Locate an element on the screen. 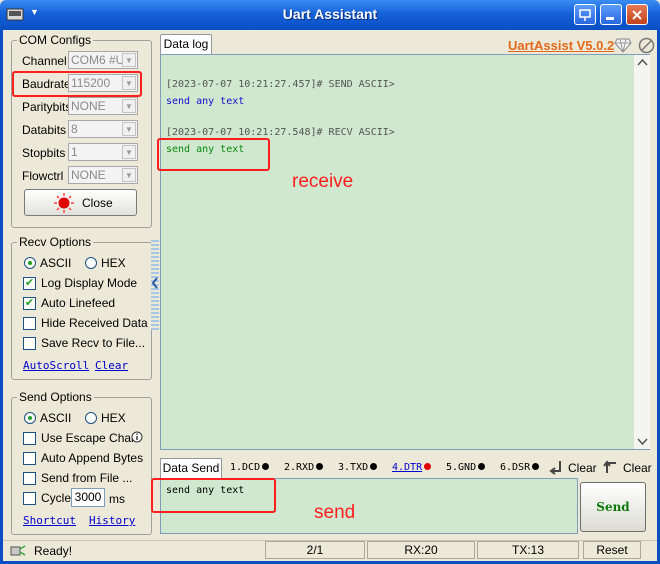 The height and width of the screenshot is (564, 660). stopbits-value: 1 is located at coordinates (74, 152).